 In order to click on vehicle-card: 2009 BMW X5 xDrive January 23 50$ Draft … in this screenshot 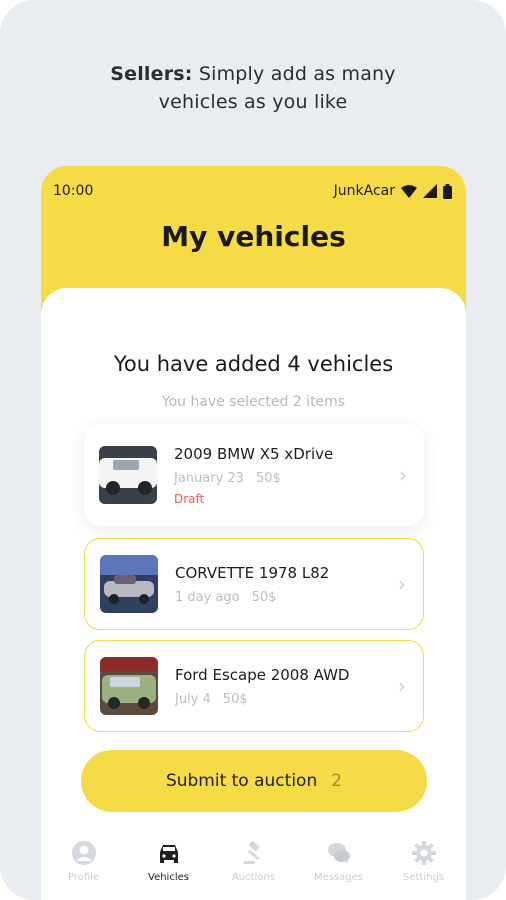, I will do `click(254, 475)`.